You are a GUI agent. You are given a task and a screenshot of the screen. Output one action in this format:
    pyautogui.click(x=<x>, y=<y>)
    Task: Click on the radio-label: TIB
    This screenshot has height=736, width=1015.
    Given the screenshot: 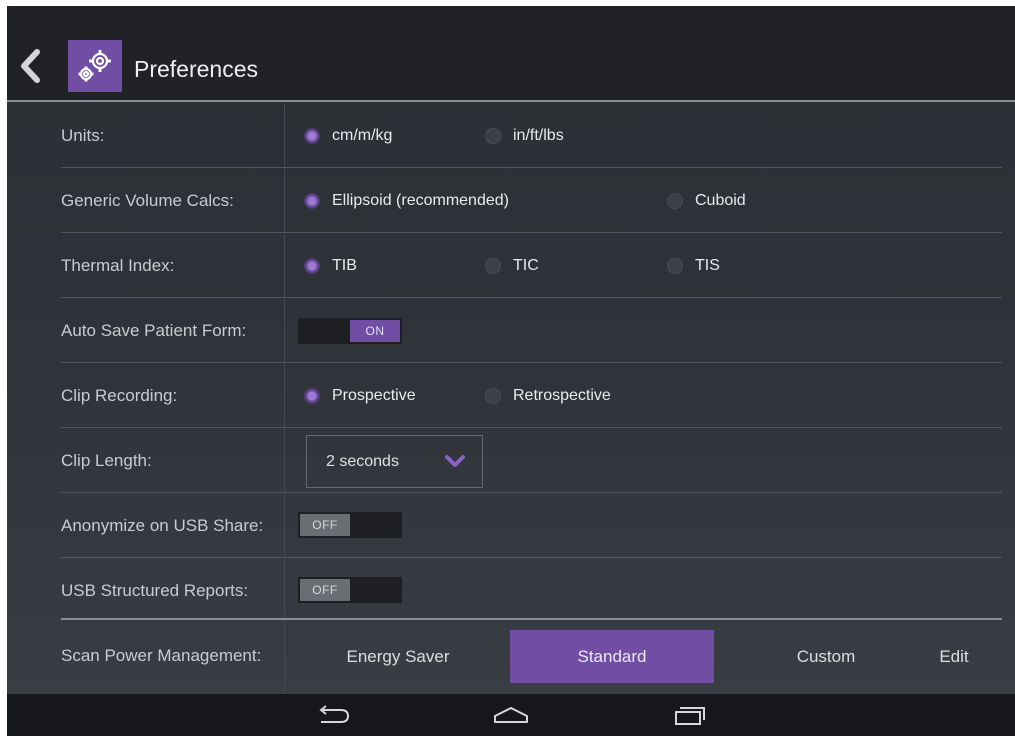 What is the action you would take?
    pyautogui.click(x=344, y=265)
    